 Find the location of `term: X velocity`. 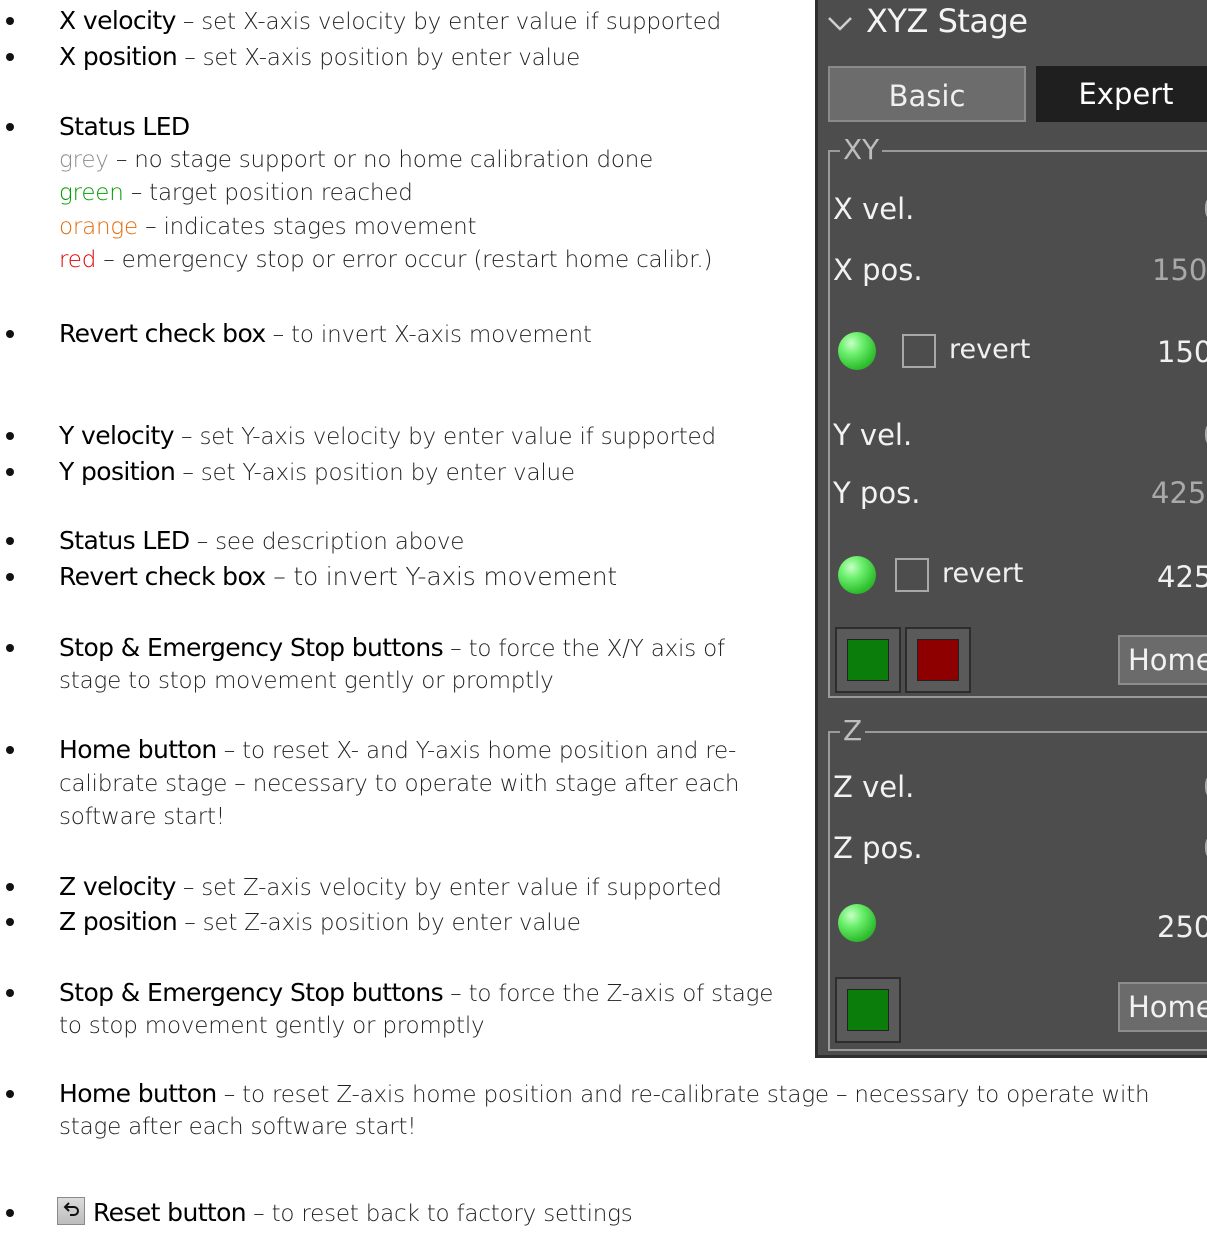

term: X velocity is located at coordinates (117, 20).